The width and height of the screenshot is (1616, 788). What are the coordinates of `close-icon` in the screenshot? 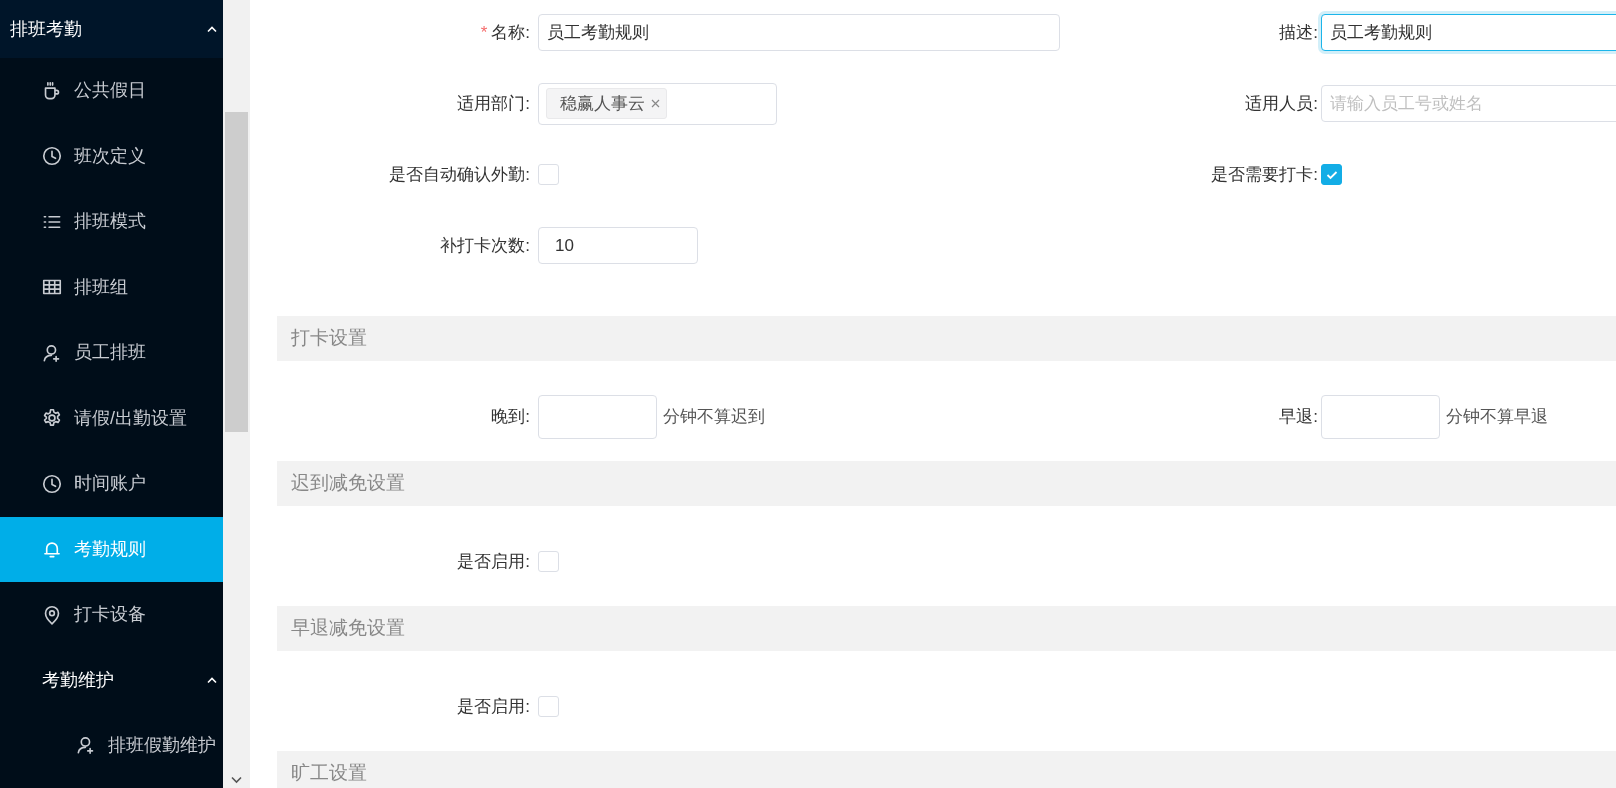 It's located at (655, 103).